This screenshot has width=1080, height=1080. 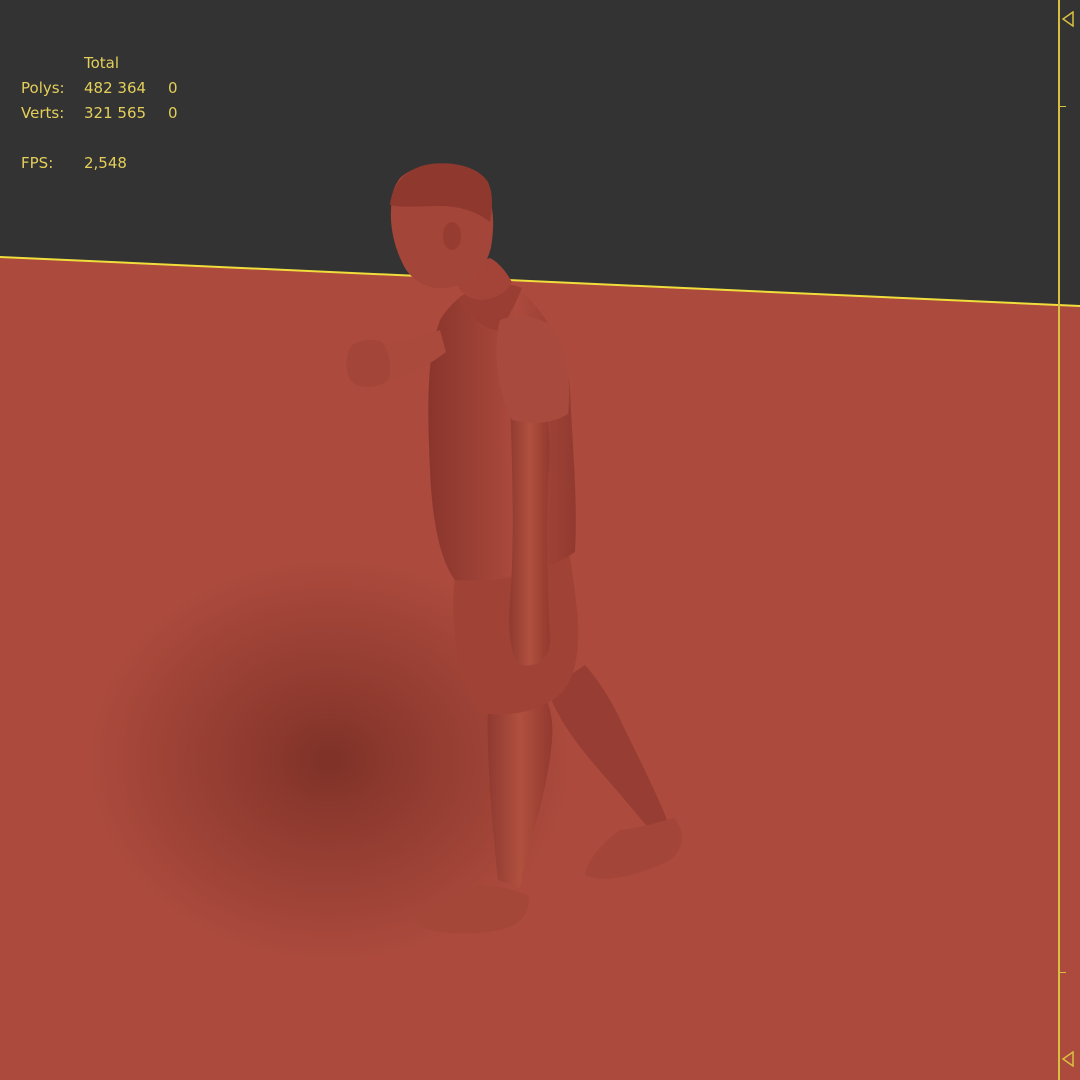 What do you see at coordinates (1059, 540) in the screenshot?
I see `time-slider-track` at bounding box center [1059, 540].